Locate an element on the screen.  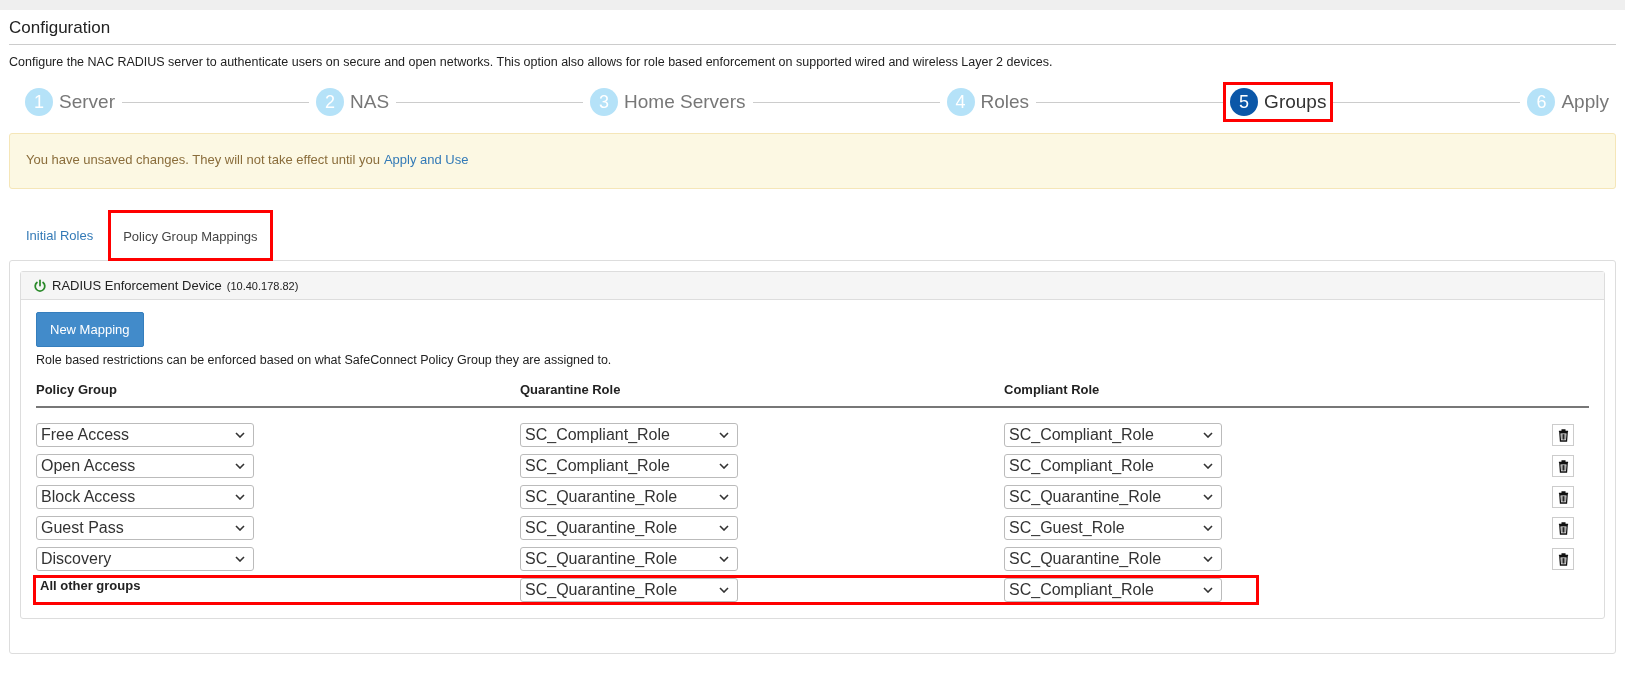
device-name: RADIUS Enforcement Device is located at coordinates (137, 285).